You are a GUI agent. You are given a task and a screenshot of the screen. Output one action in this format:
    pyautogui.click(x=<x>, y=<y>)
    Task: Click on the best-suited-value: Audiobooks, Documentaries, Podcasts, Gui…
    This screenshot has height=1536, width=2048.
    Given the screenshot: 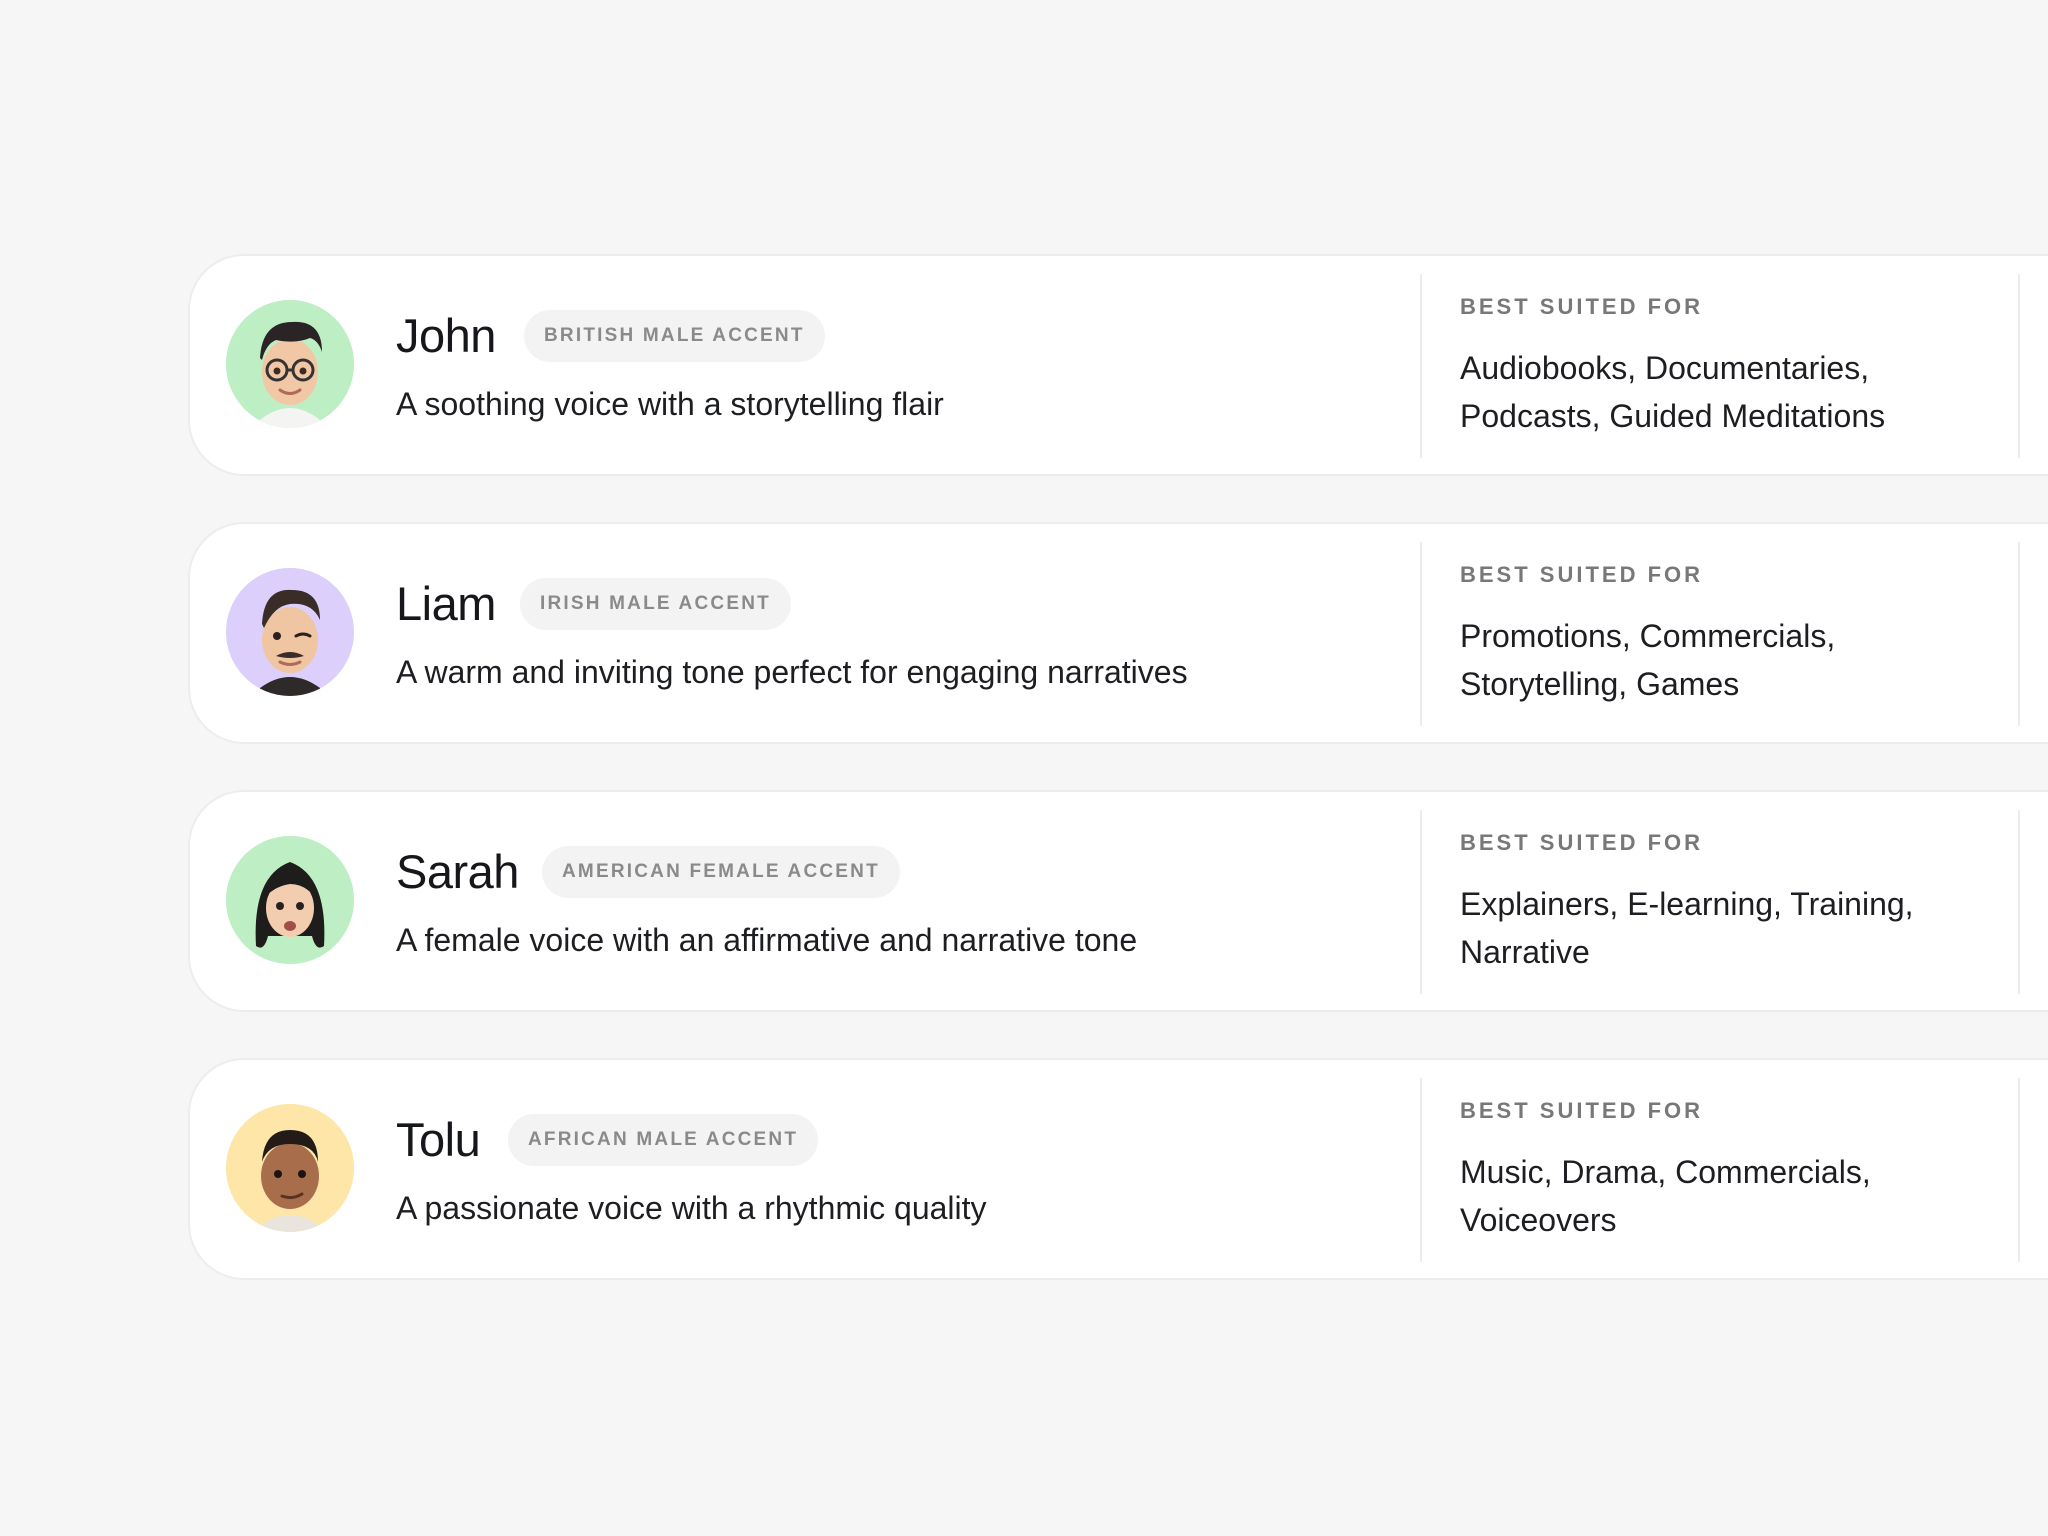 What is the action you would take?
    pyautogui.click(x=1673, y=392)
    